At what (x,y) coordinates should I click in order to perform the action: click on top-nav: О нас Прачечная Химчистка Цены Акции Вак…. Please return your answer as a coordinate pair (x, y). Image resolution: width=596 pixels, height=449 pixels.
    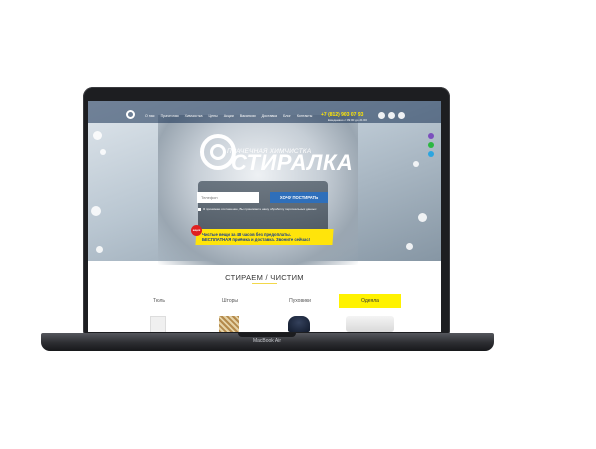
    Looking at the image, I should click on (264, 112).